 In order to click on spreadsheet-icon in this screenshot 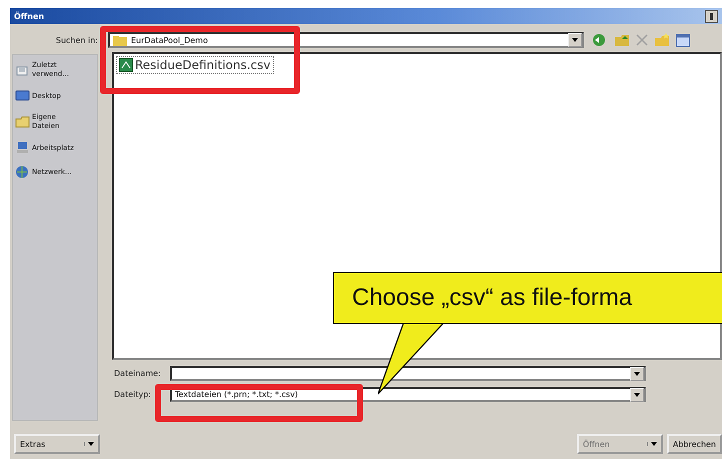, I will do `click(126, 65)`.